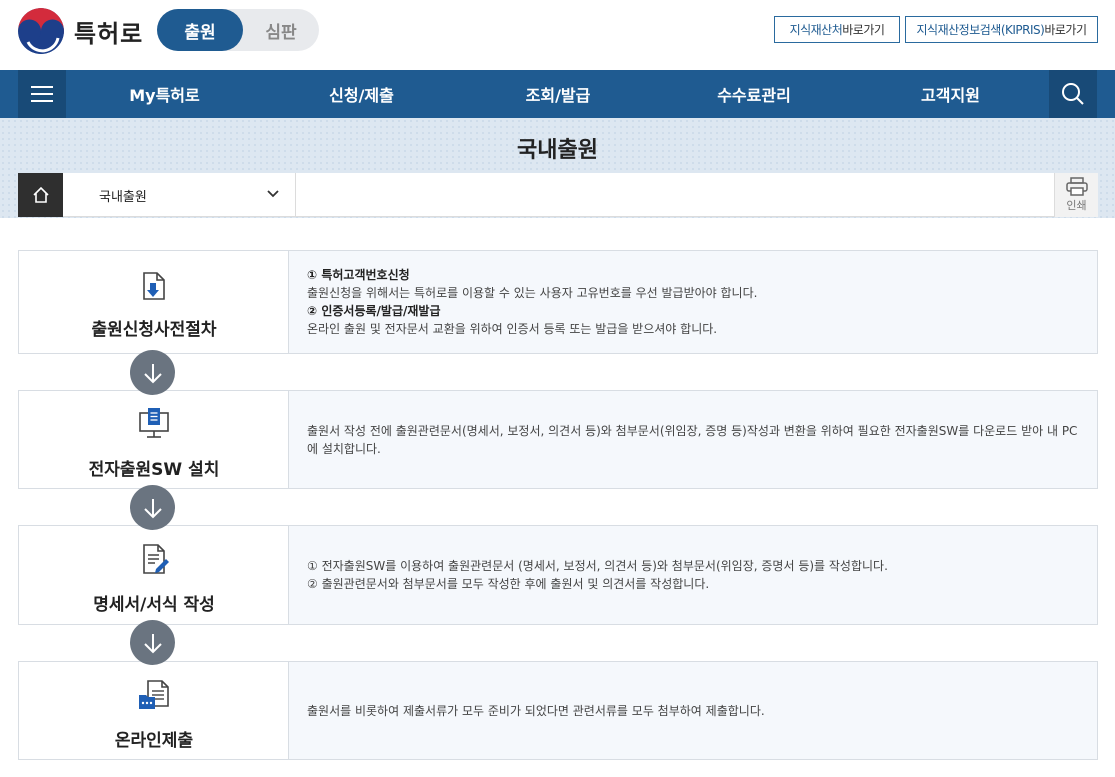 The image size is (1115, 777). Describe the element at coordinates (154, 470) in the screenshot. I see `step-title: 전자출원SW 설치` at that location.